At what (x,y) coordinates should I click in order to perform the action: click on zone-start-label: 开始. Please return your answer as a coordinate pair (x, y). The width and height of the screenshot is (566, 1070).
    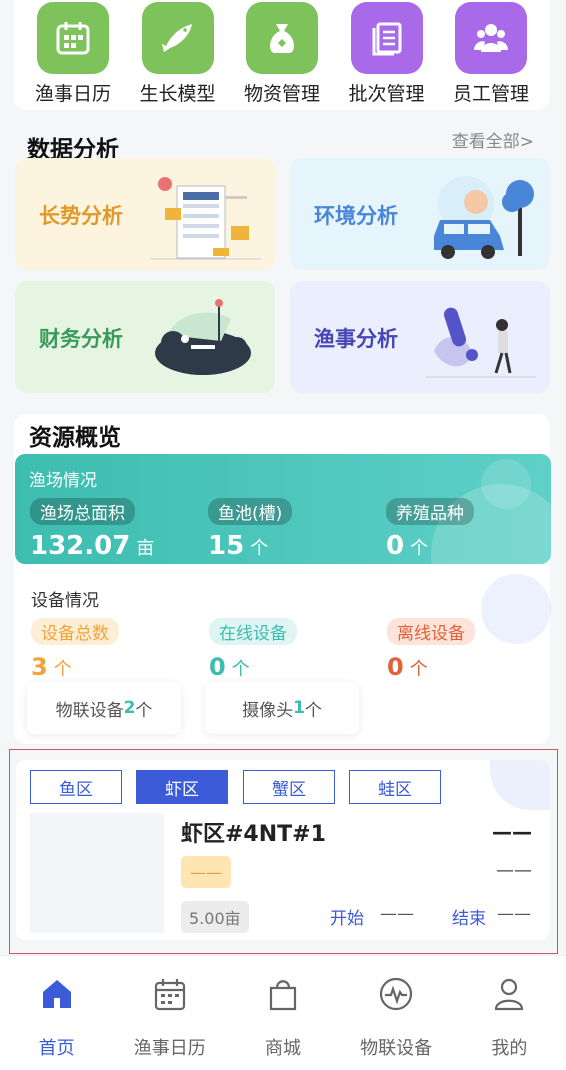
    Looking at the image, I should click on (347, 916).